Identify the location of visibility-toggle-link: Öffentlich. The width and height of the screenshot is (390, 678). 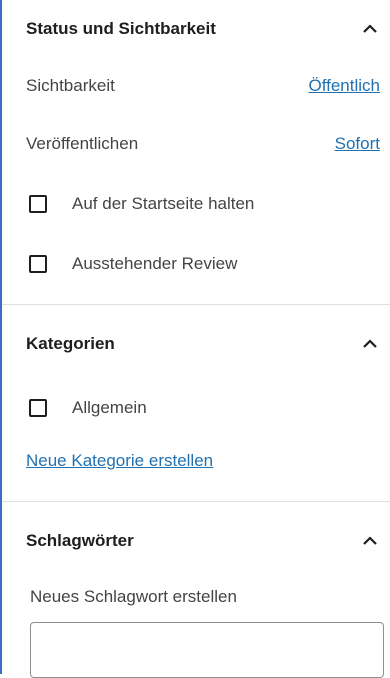
(344, 86).